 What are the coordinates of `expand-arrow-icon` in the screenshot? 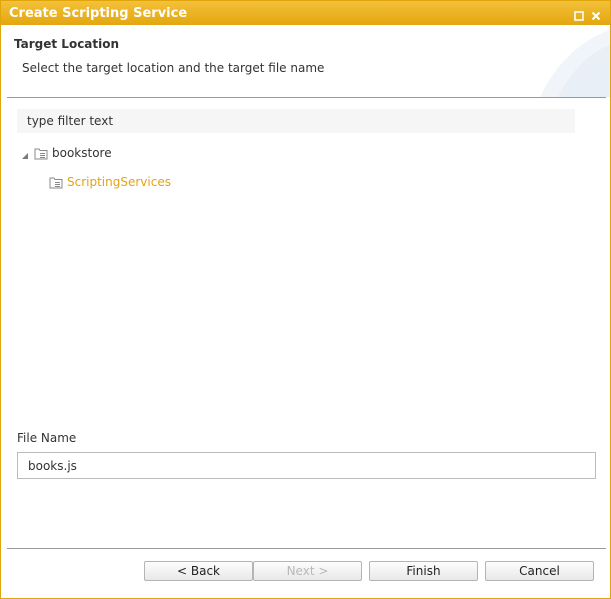 It's located at (25, 154).